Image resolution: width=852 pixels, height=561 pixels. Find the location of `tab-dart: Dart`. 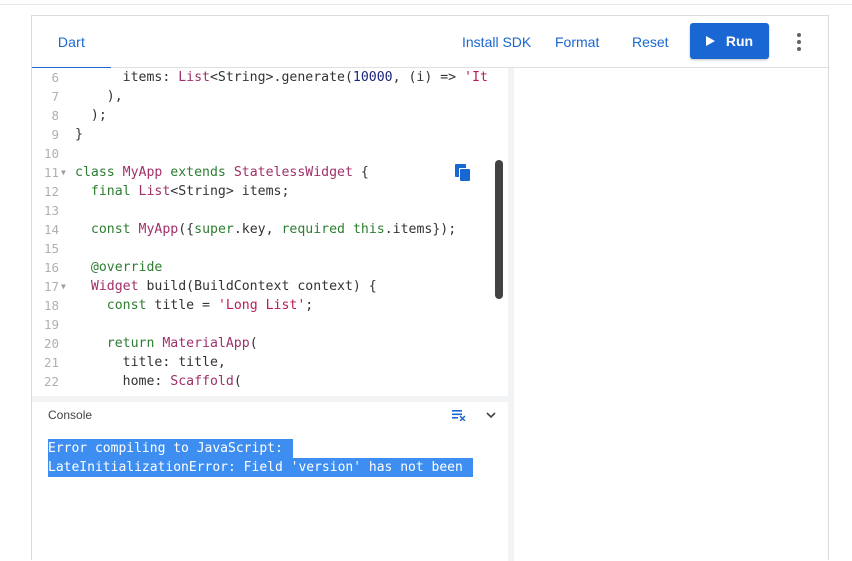

tab-dart: Dart is located at coordinates (71, 42).